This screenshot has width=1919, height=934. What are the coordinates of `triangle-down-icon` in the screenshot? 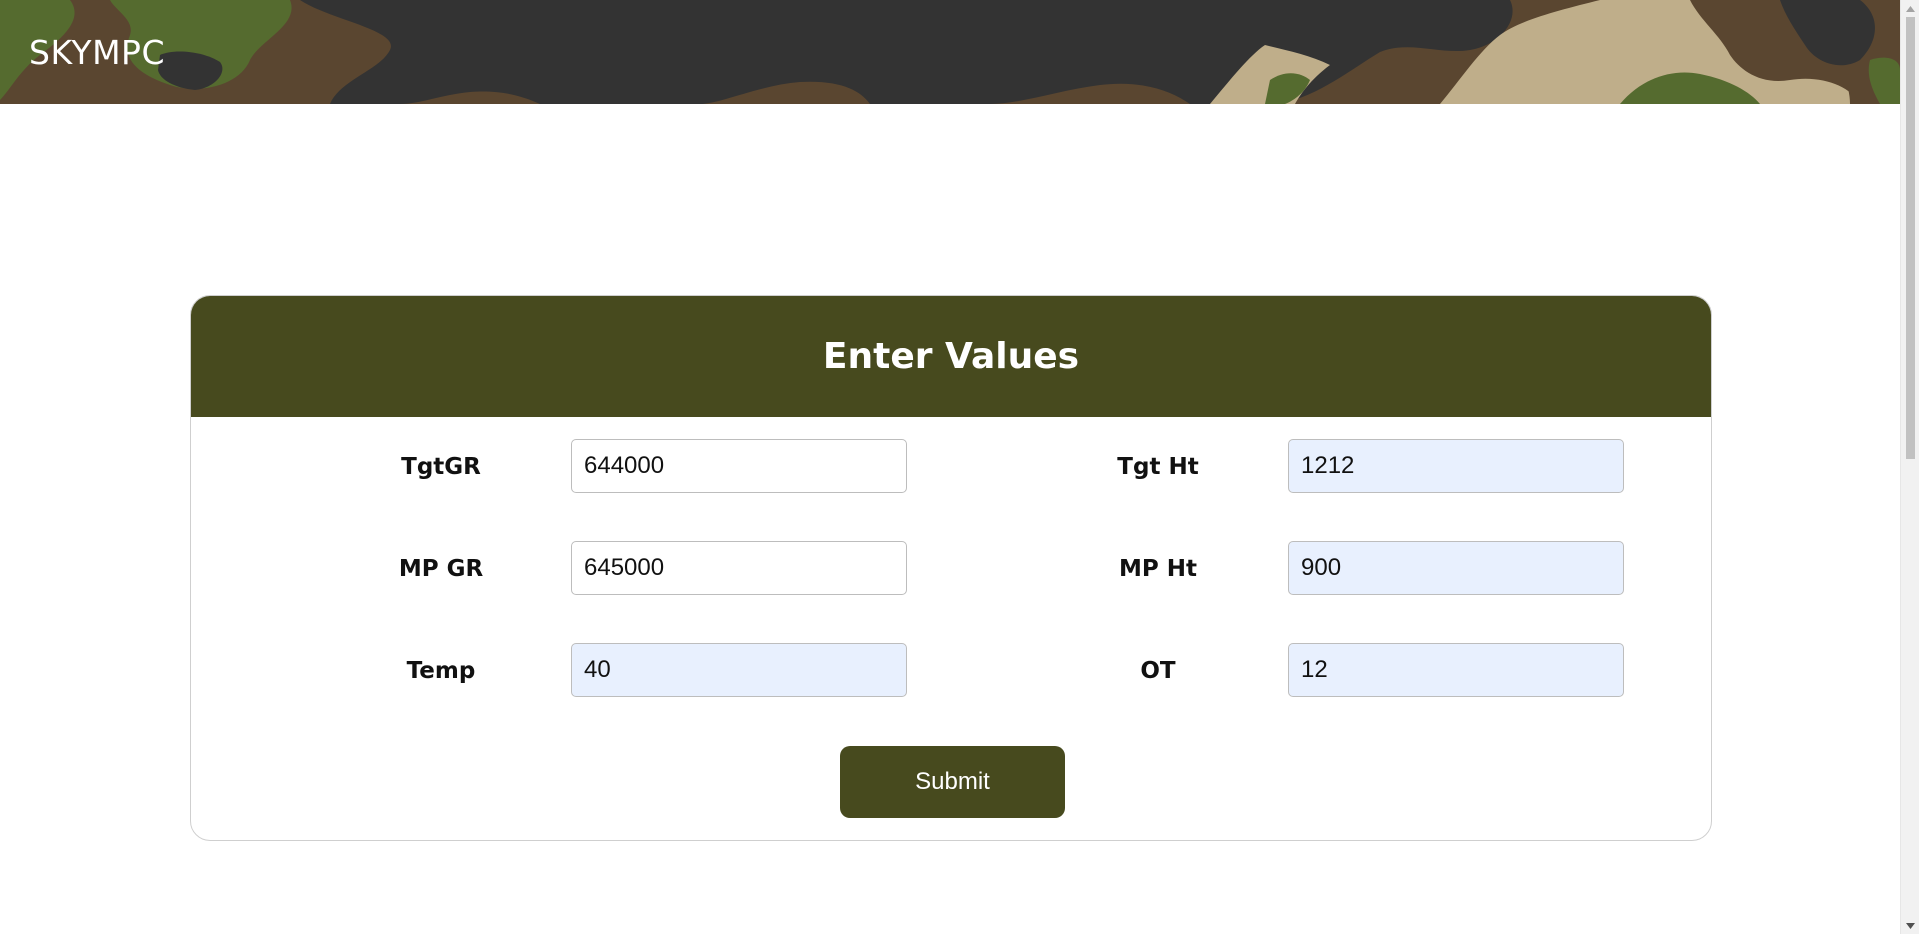 It's located at (1910, 925).